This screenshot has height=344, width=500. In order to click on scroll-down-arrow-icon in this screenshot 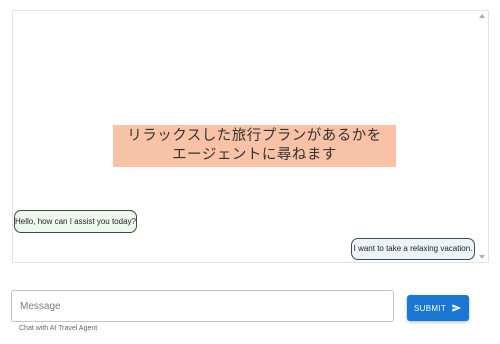, I will do `click(482, 257)`.